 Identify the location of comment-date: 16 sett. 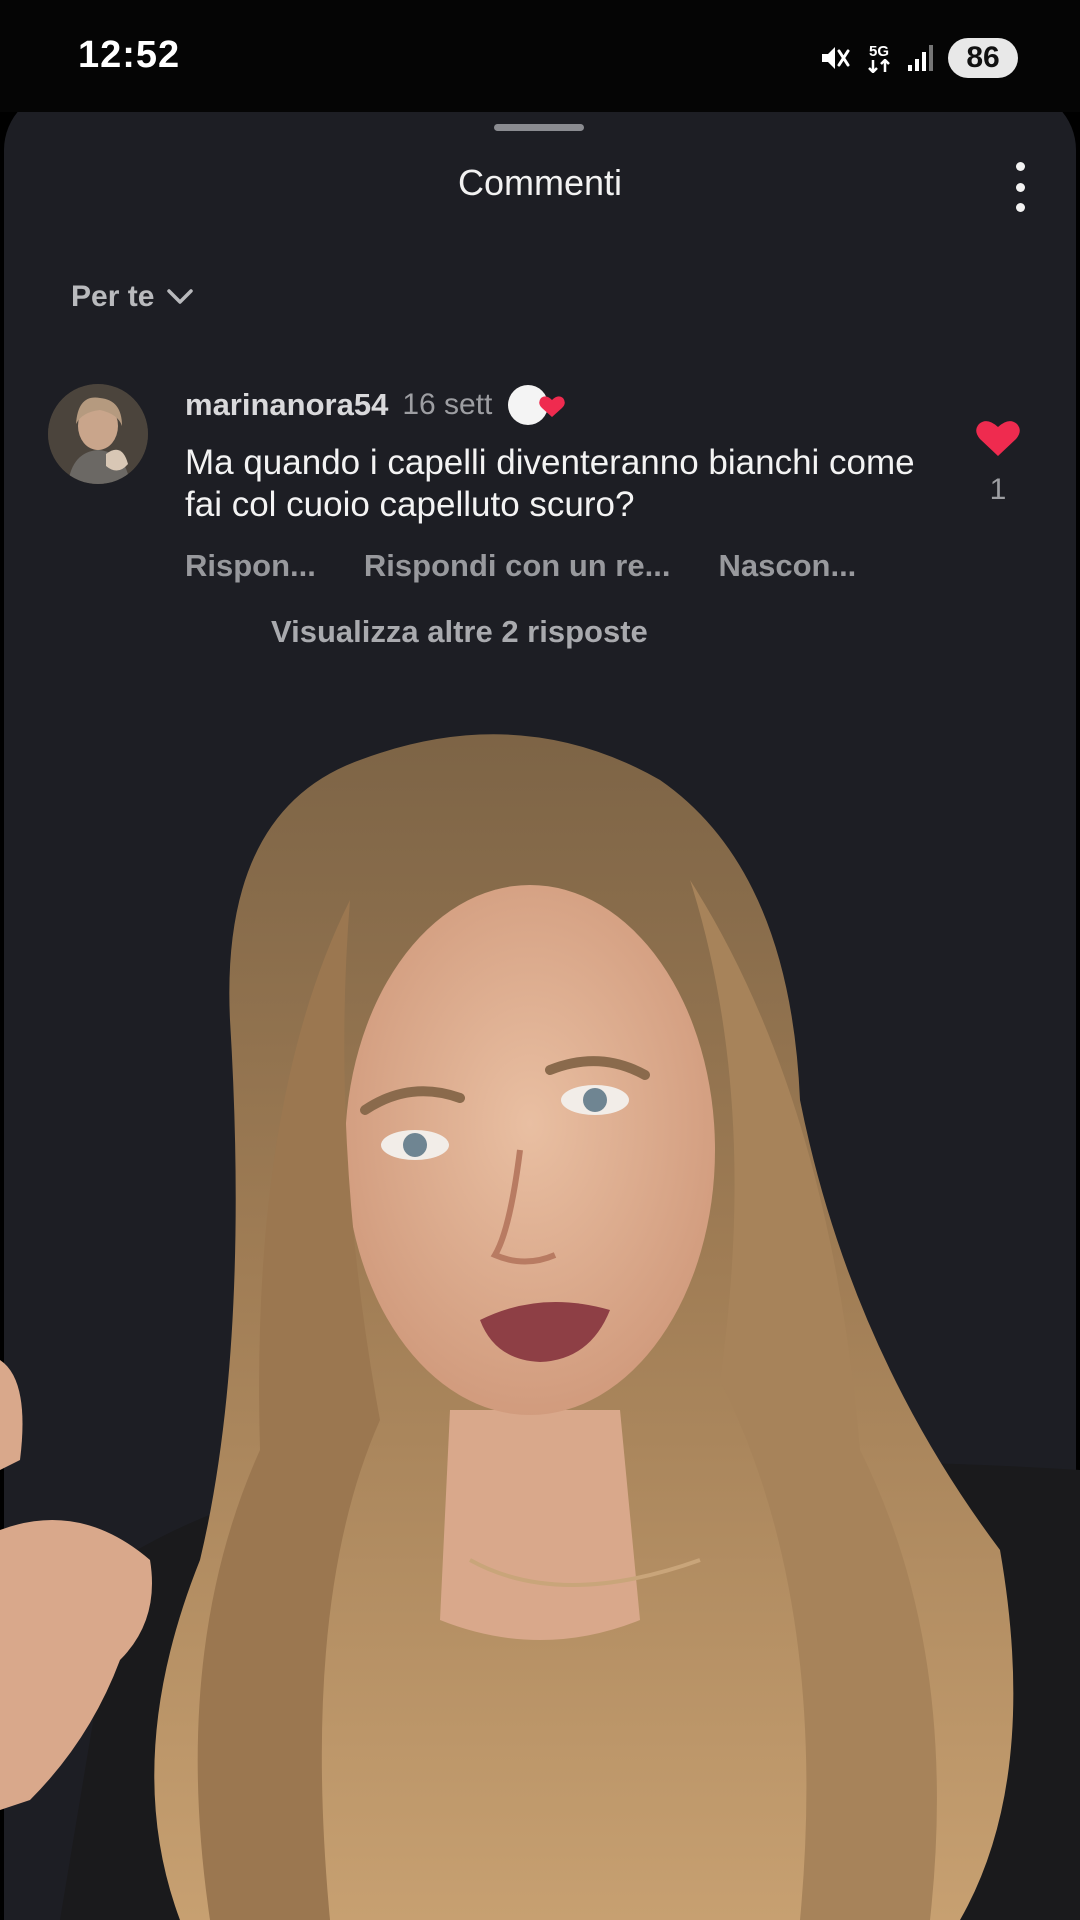
(447, 404).